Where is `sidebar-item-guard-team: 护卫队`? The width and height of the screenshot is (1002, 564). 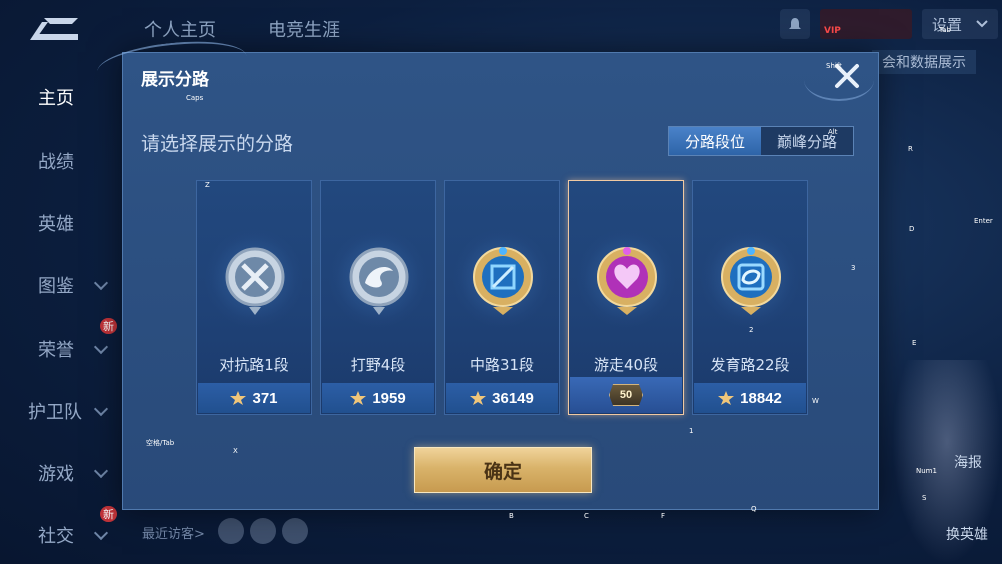
sidebar-item-guard-team: 护卫队 is located at coordinates (55, 411).